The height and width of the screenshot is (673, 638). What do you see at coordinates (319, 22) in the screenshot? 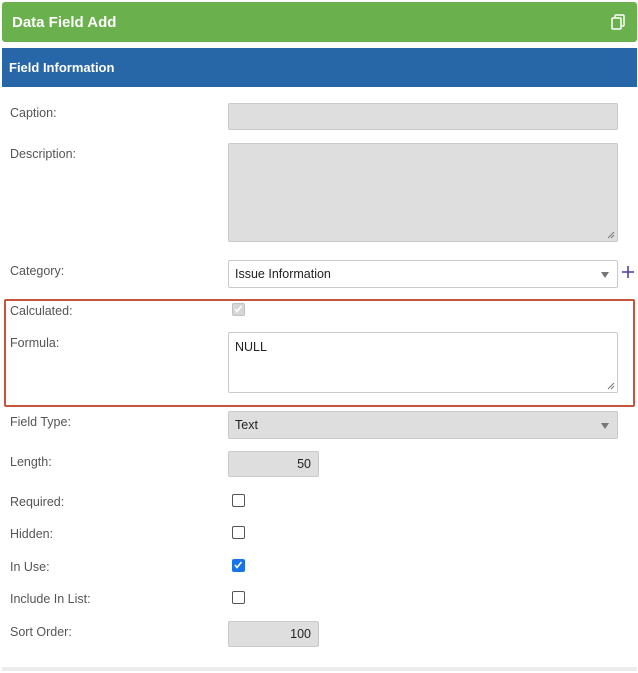
I see `title-bar: Data Field Add` at bounding box center [319, 22].